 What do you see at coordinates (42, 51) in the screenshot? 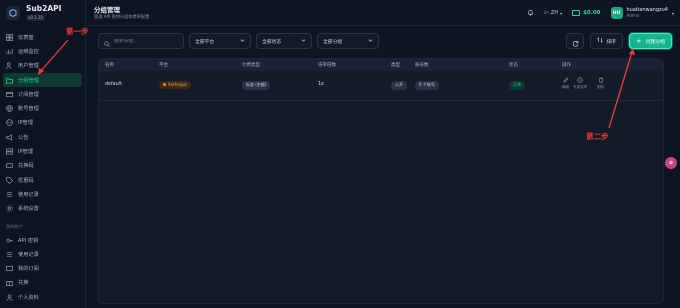
I see `sidebar-item-ops-monitor: 运维监控` at bounding box center [42, 51].